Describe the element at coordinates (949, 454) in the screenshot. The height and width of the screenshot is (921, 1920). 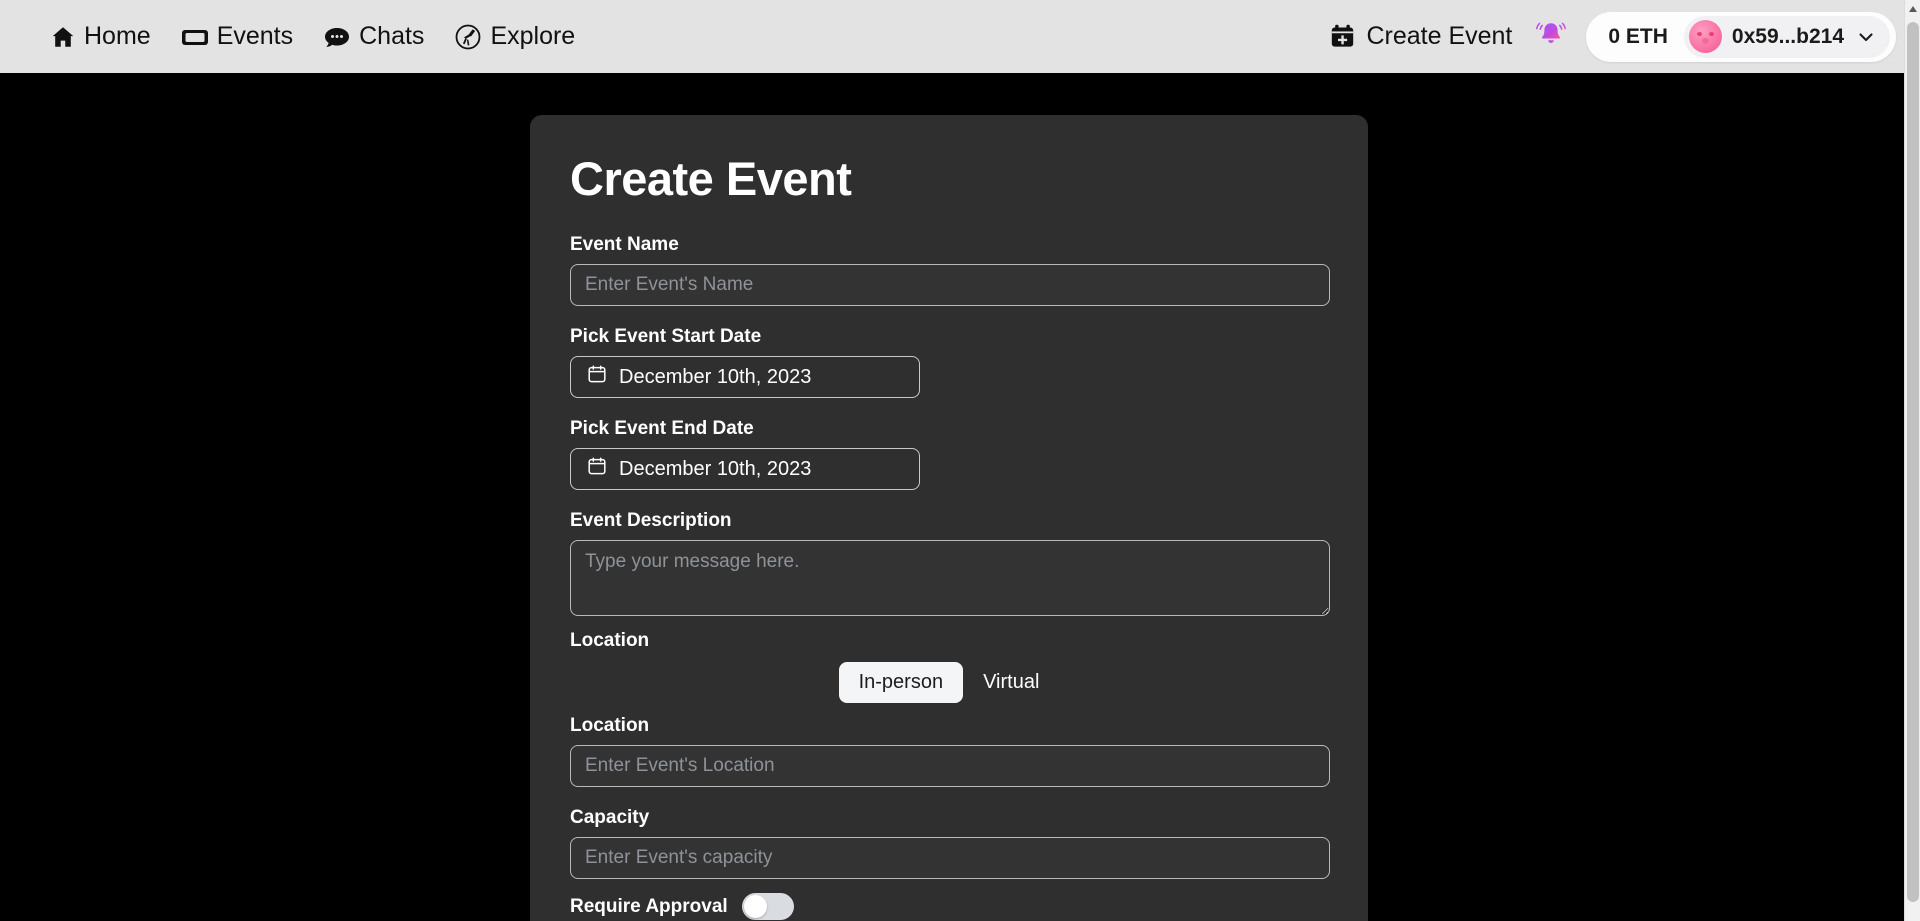
I see `field-end-date: Pick Event End Date December 10th, 2023` at that location.